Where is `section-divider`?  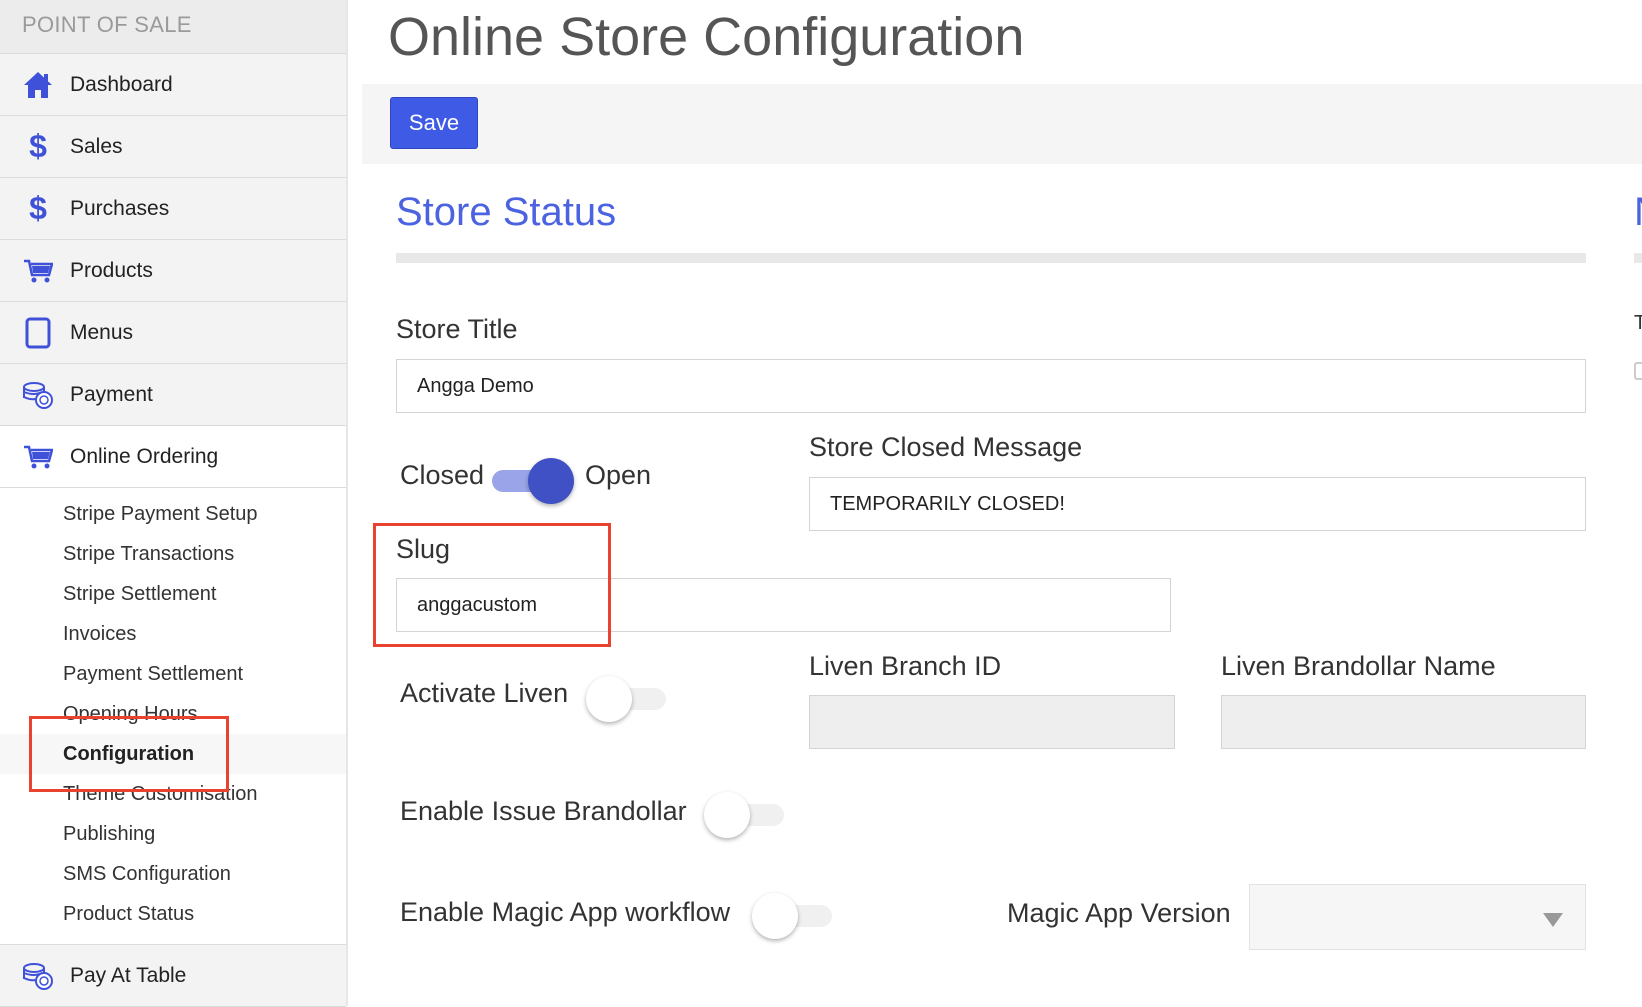
section-divider is located at coordinates (991, 258).